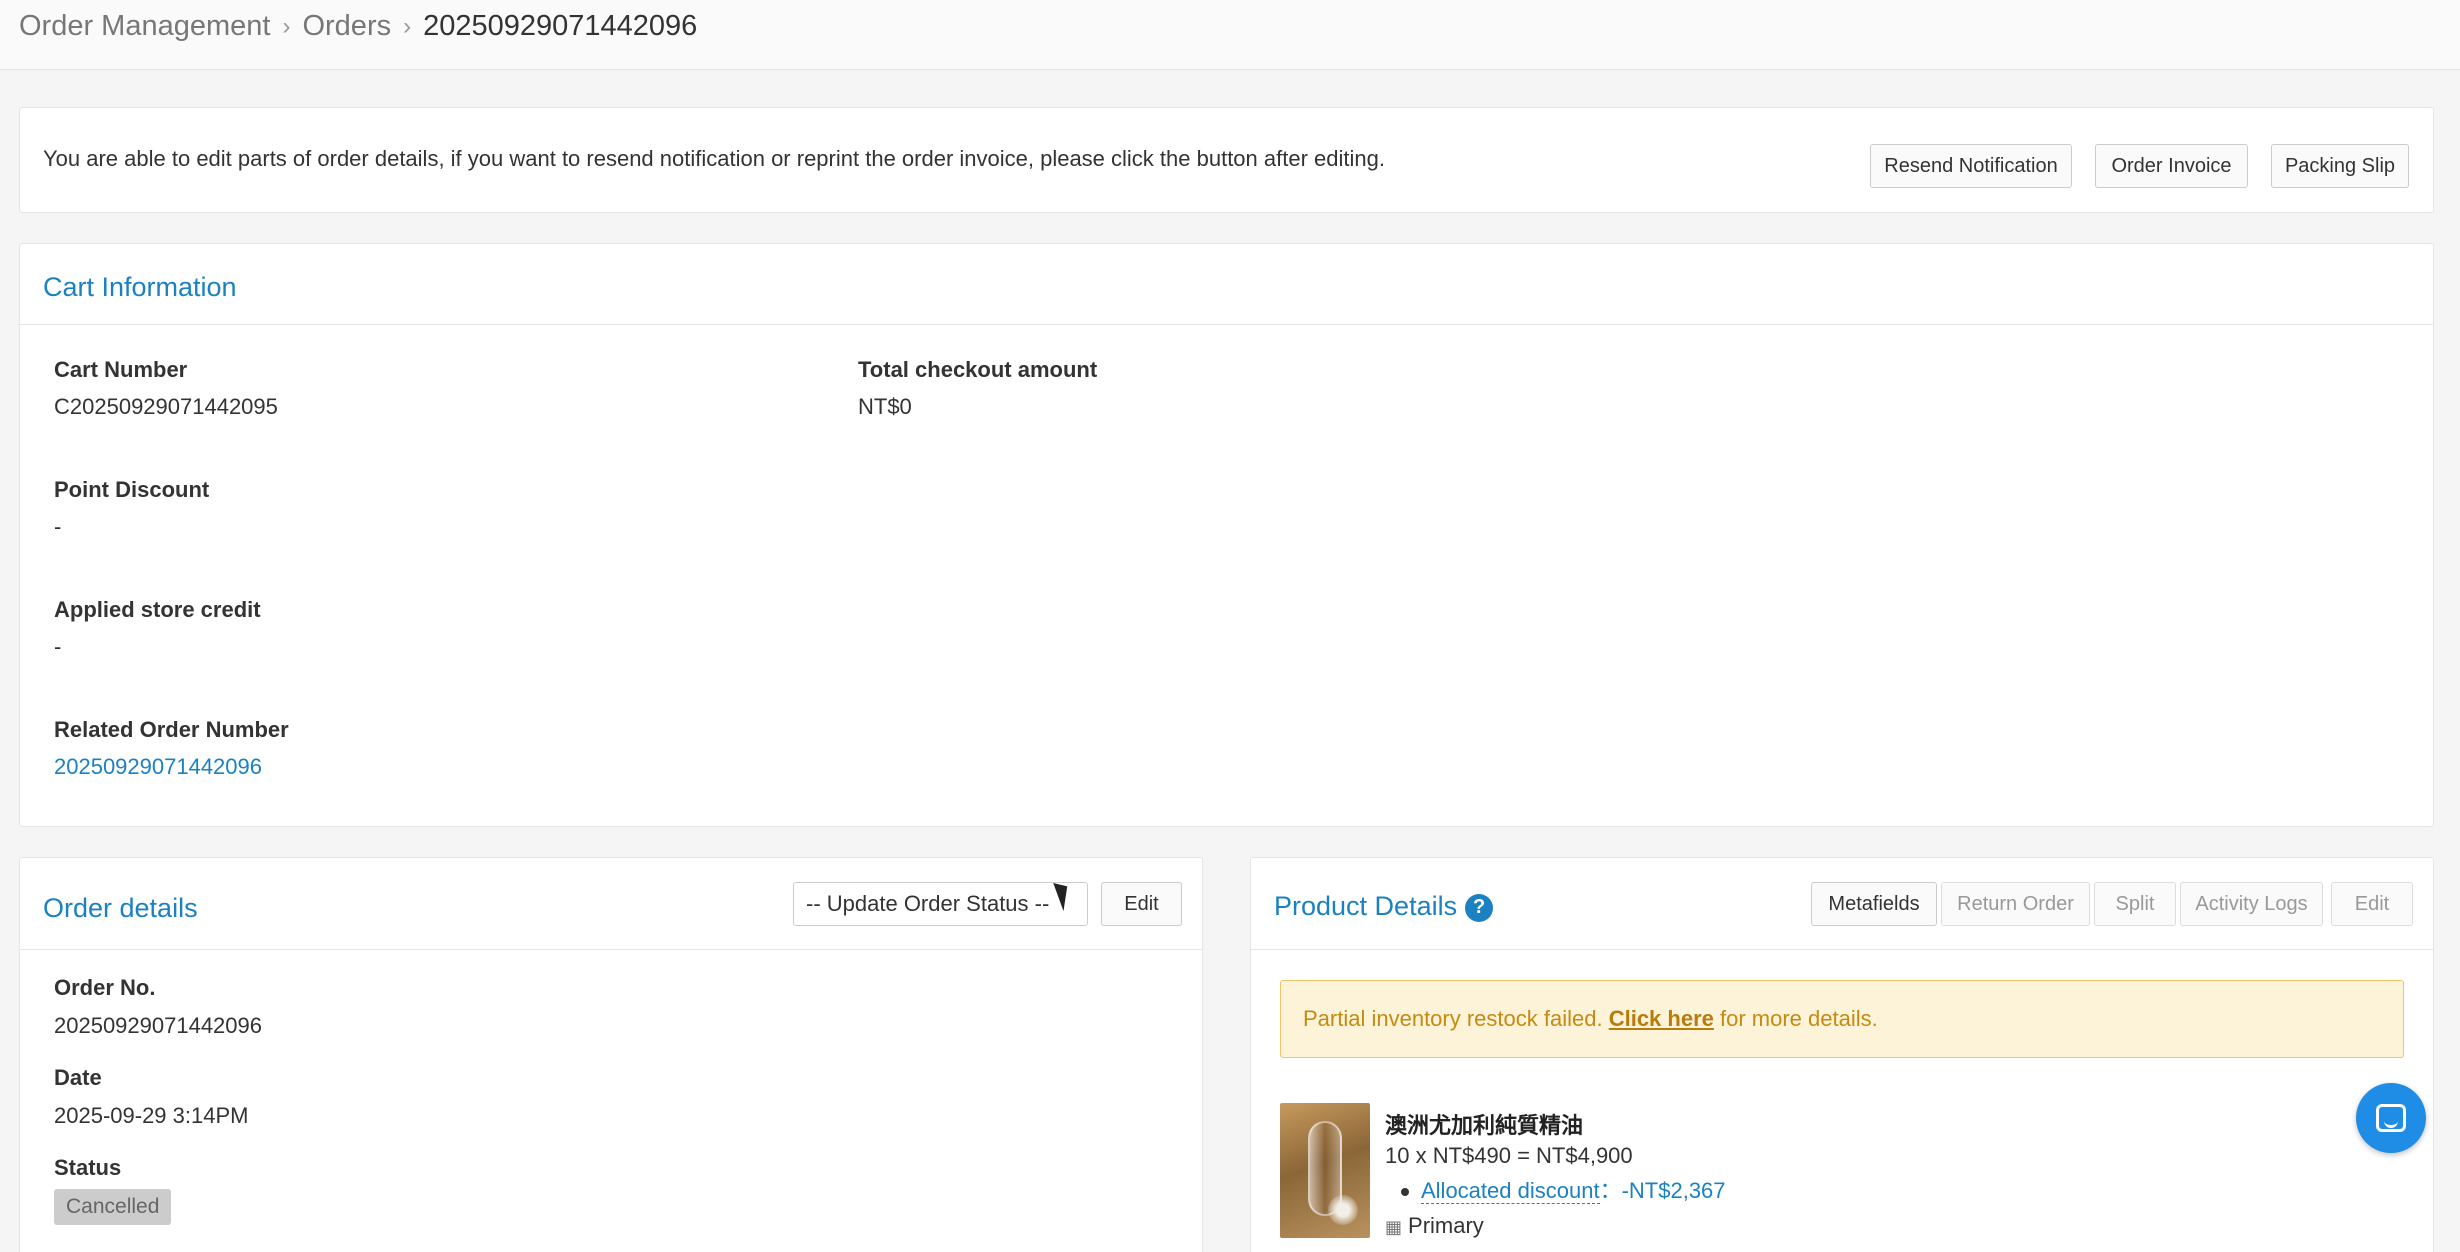 The width and height of the screenshot is (2460, 1252). I want to click on alert-click-here-link: Click here, so click(1661, 1018).